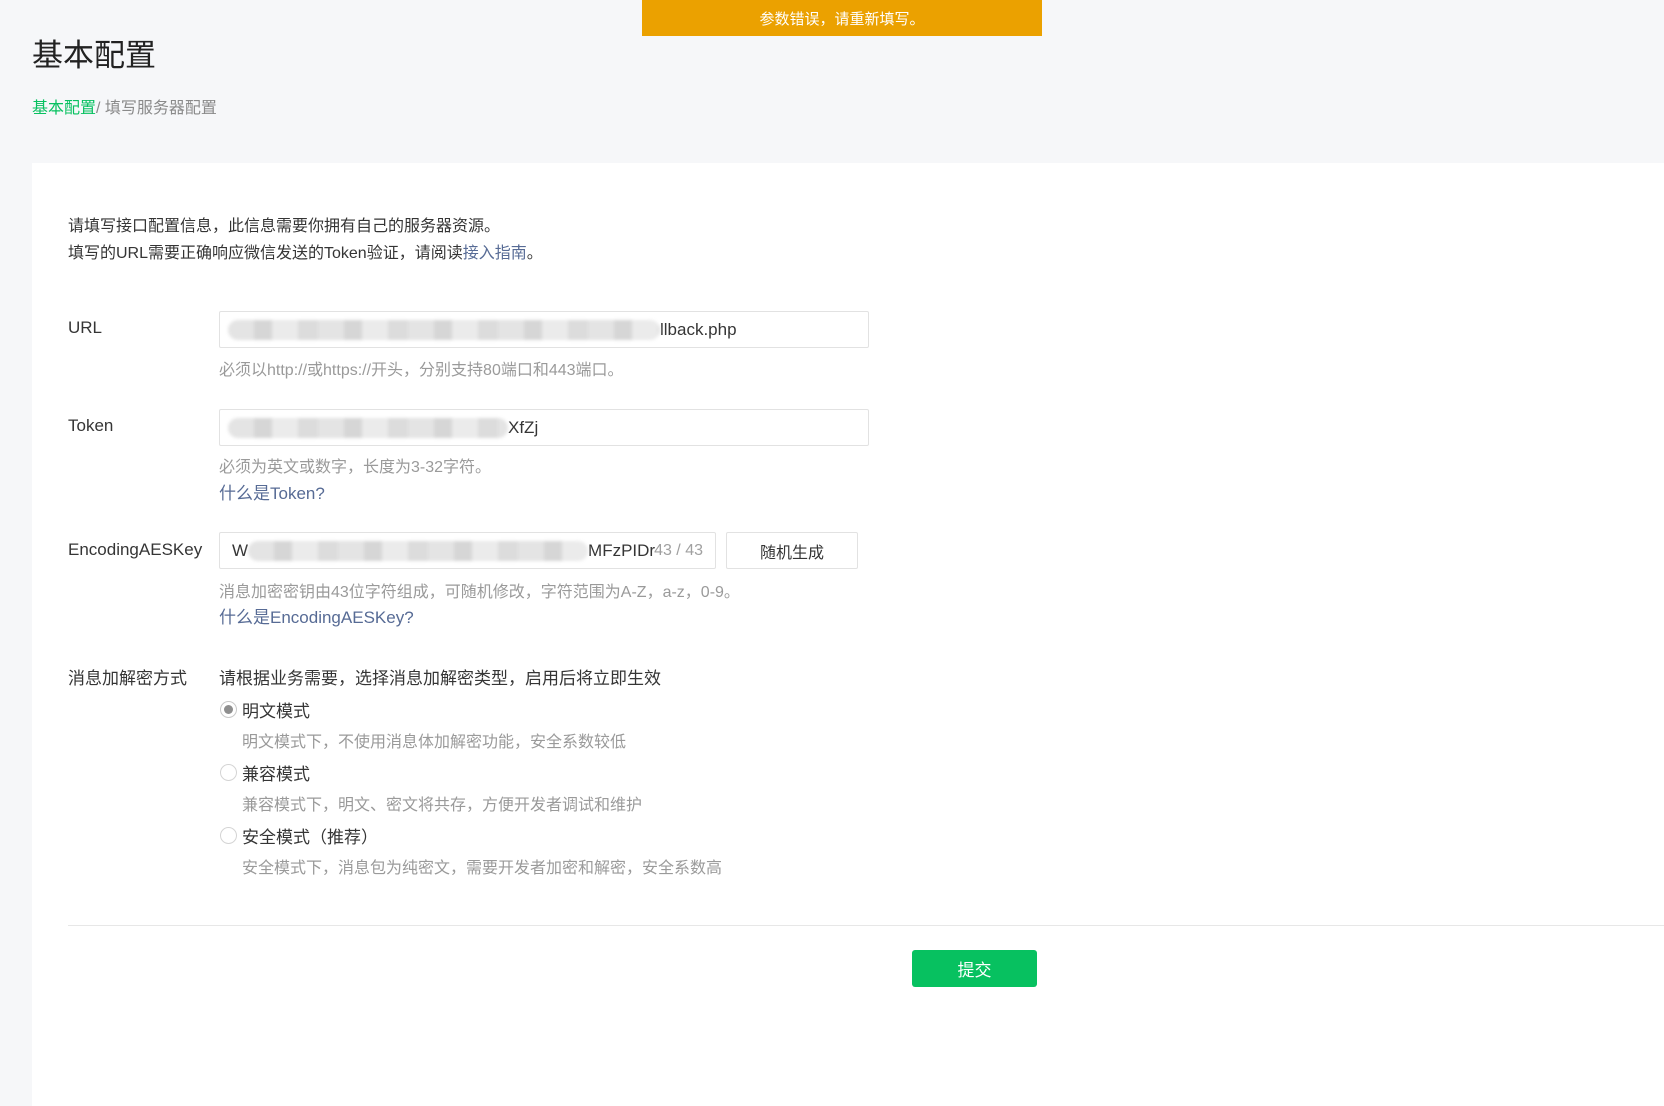  Describe the element at coordinates (444, 329) in the screenshot. I see `redacted-url` at that location.